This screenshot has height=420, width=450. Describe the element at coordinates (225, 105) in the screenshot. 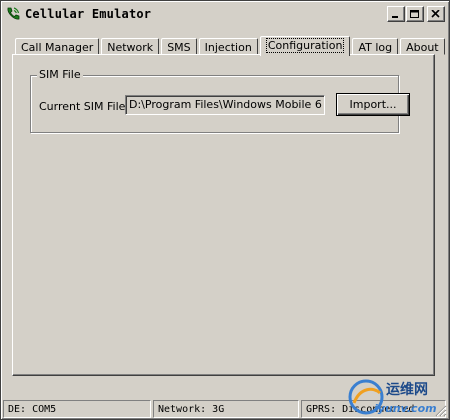

I see `sim-file-path-field: D:\Program Files\Windows Mobile 6 SDK\T` at that location.